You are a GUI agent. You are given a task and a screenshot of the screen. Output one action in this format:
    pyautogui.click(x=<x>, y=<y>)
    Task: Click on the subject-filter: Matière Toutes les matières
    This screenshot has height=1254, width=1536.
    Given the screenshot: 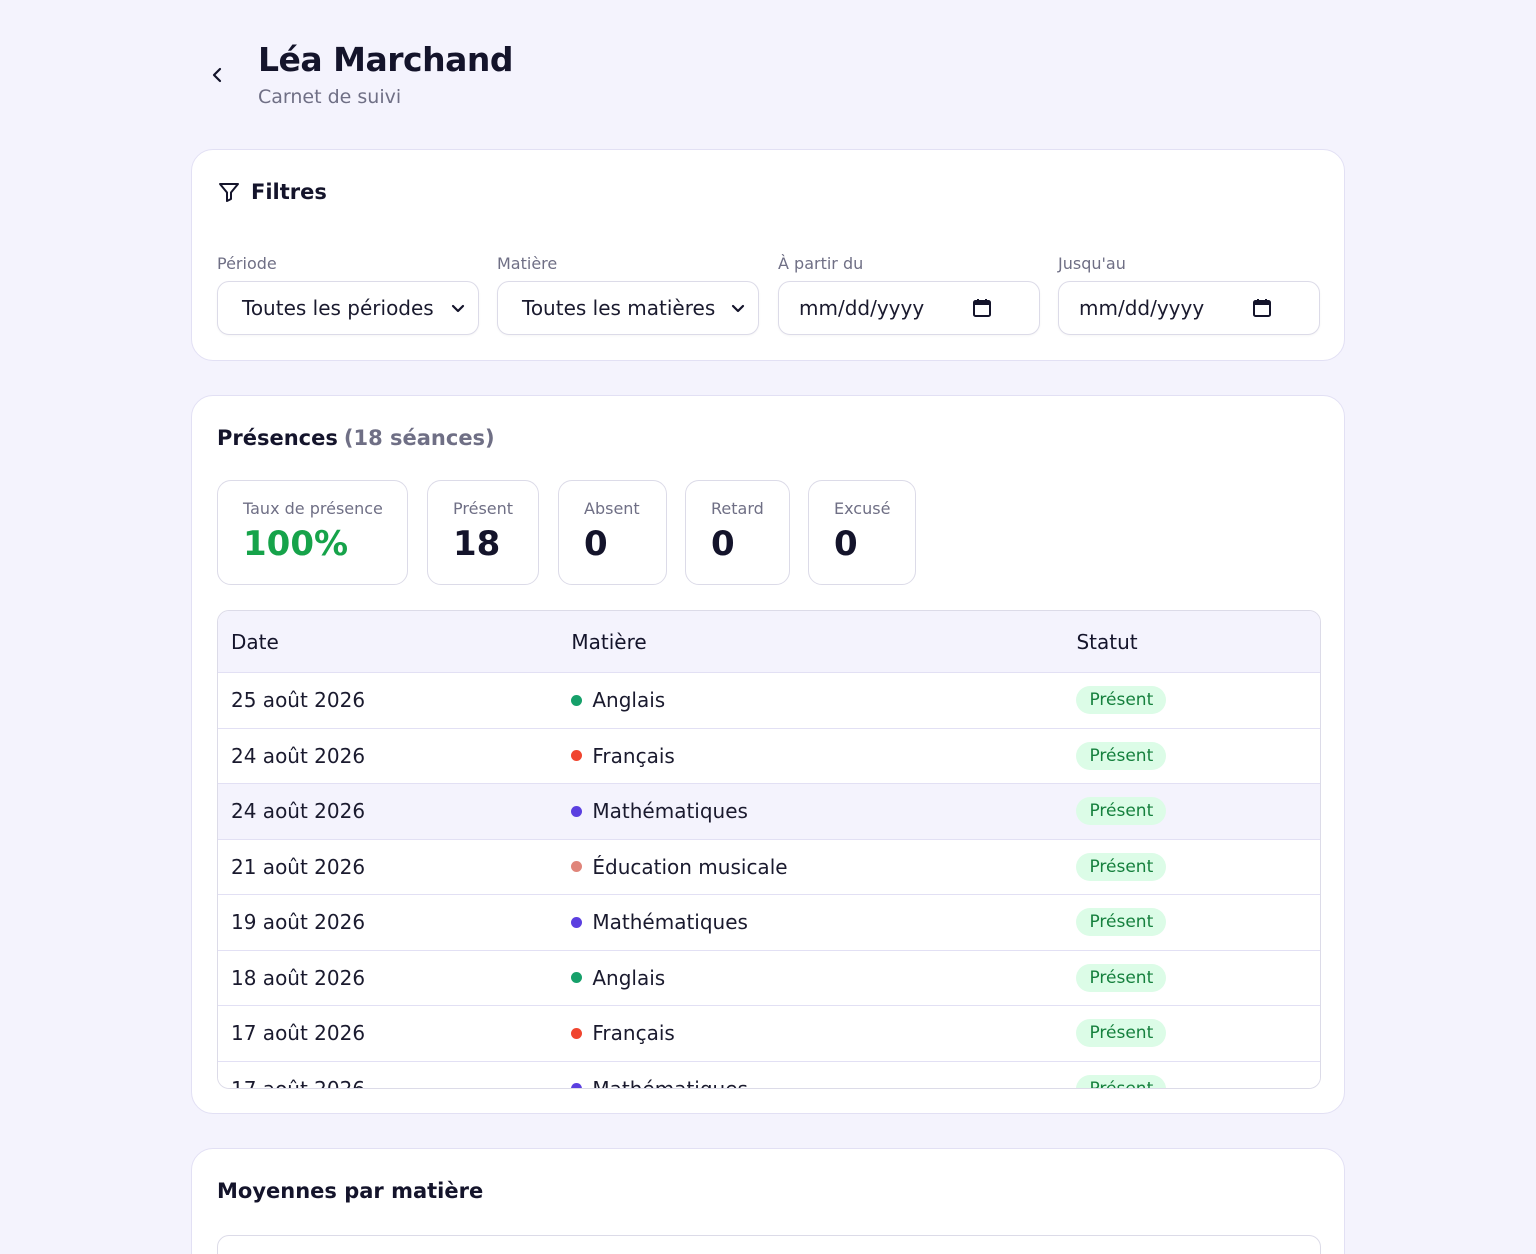 What is the action you would take?
    pyautogui.click(x=628, y=294)
    